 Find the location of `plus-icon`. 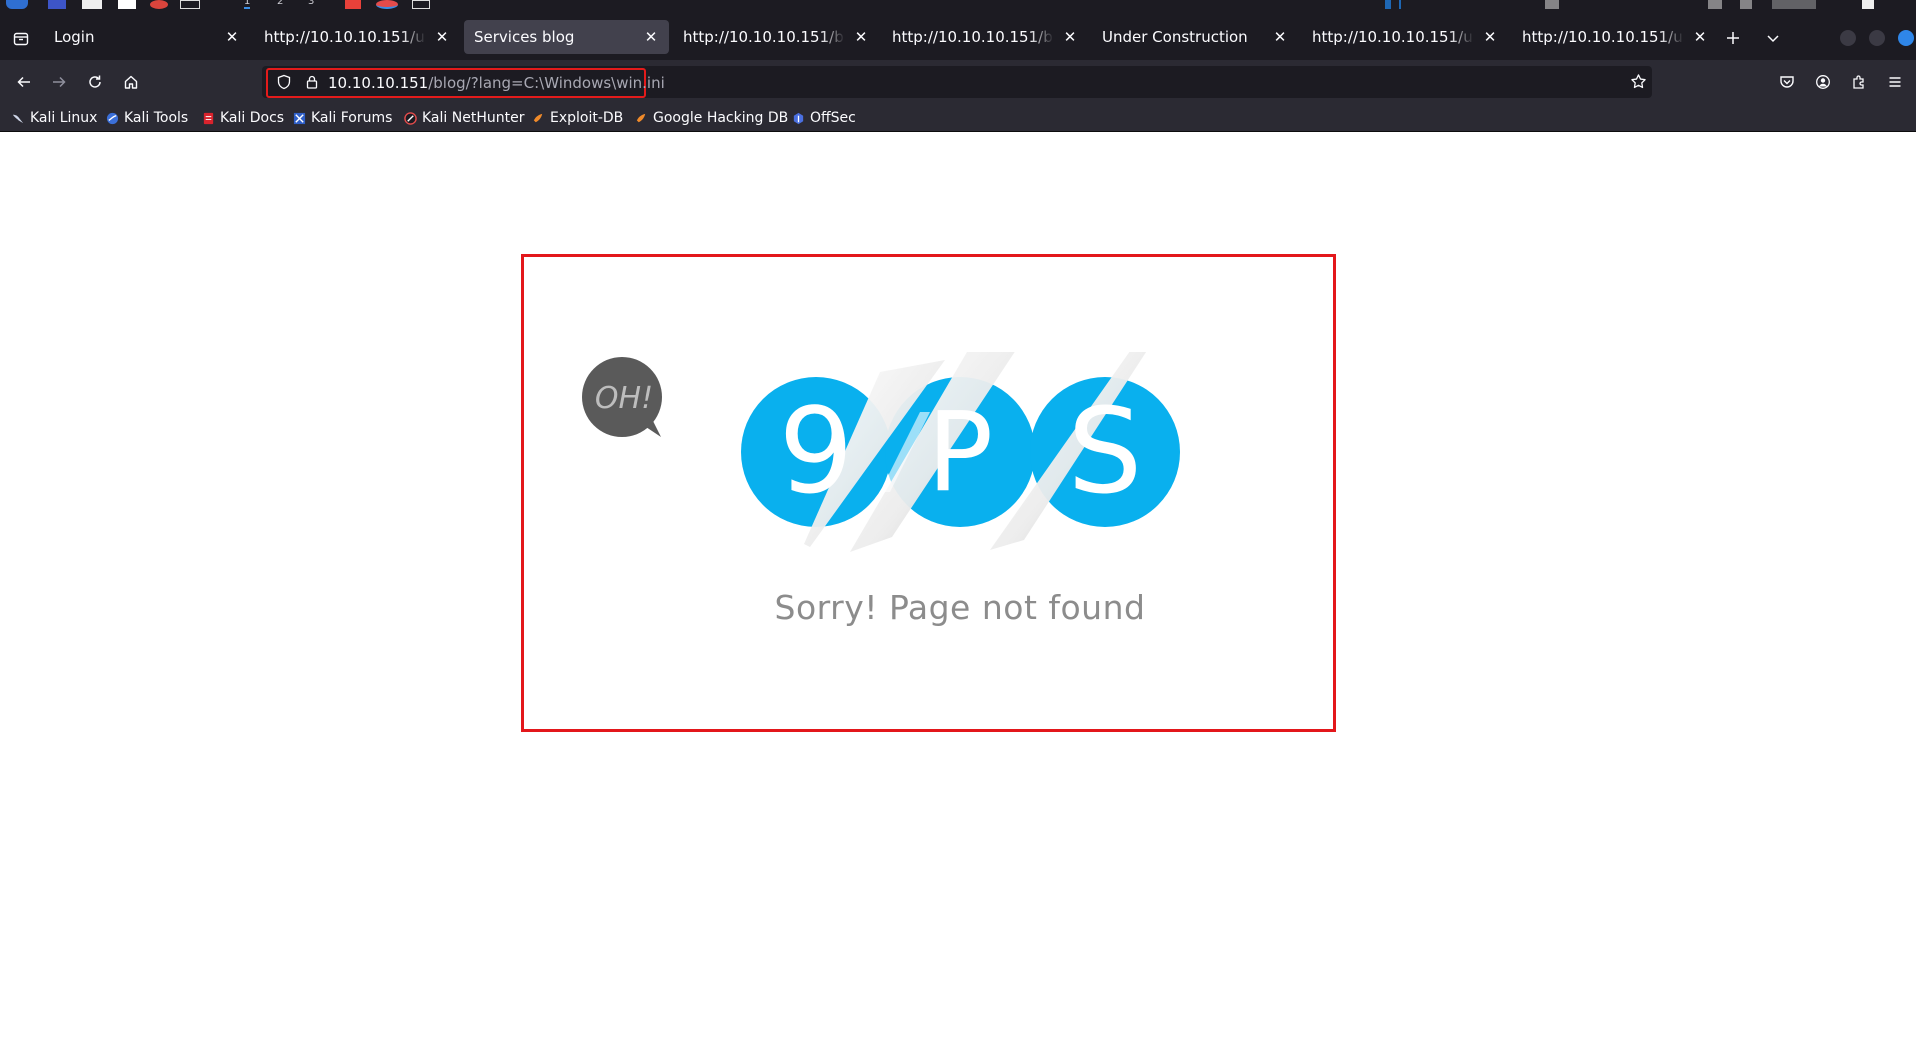

plus-icon is located at coordinates (1733, 38).